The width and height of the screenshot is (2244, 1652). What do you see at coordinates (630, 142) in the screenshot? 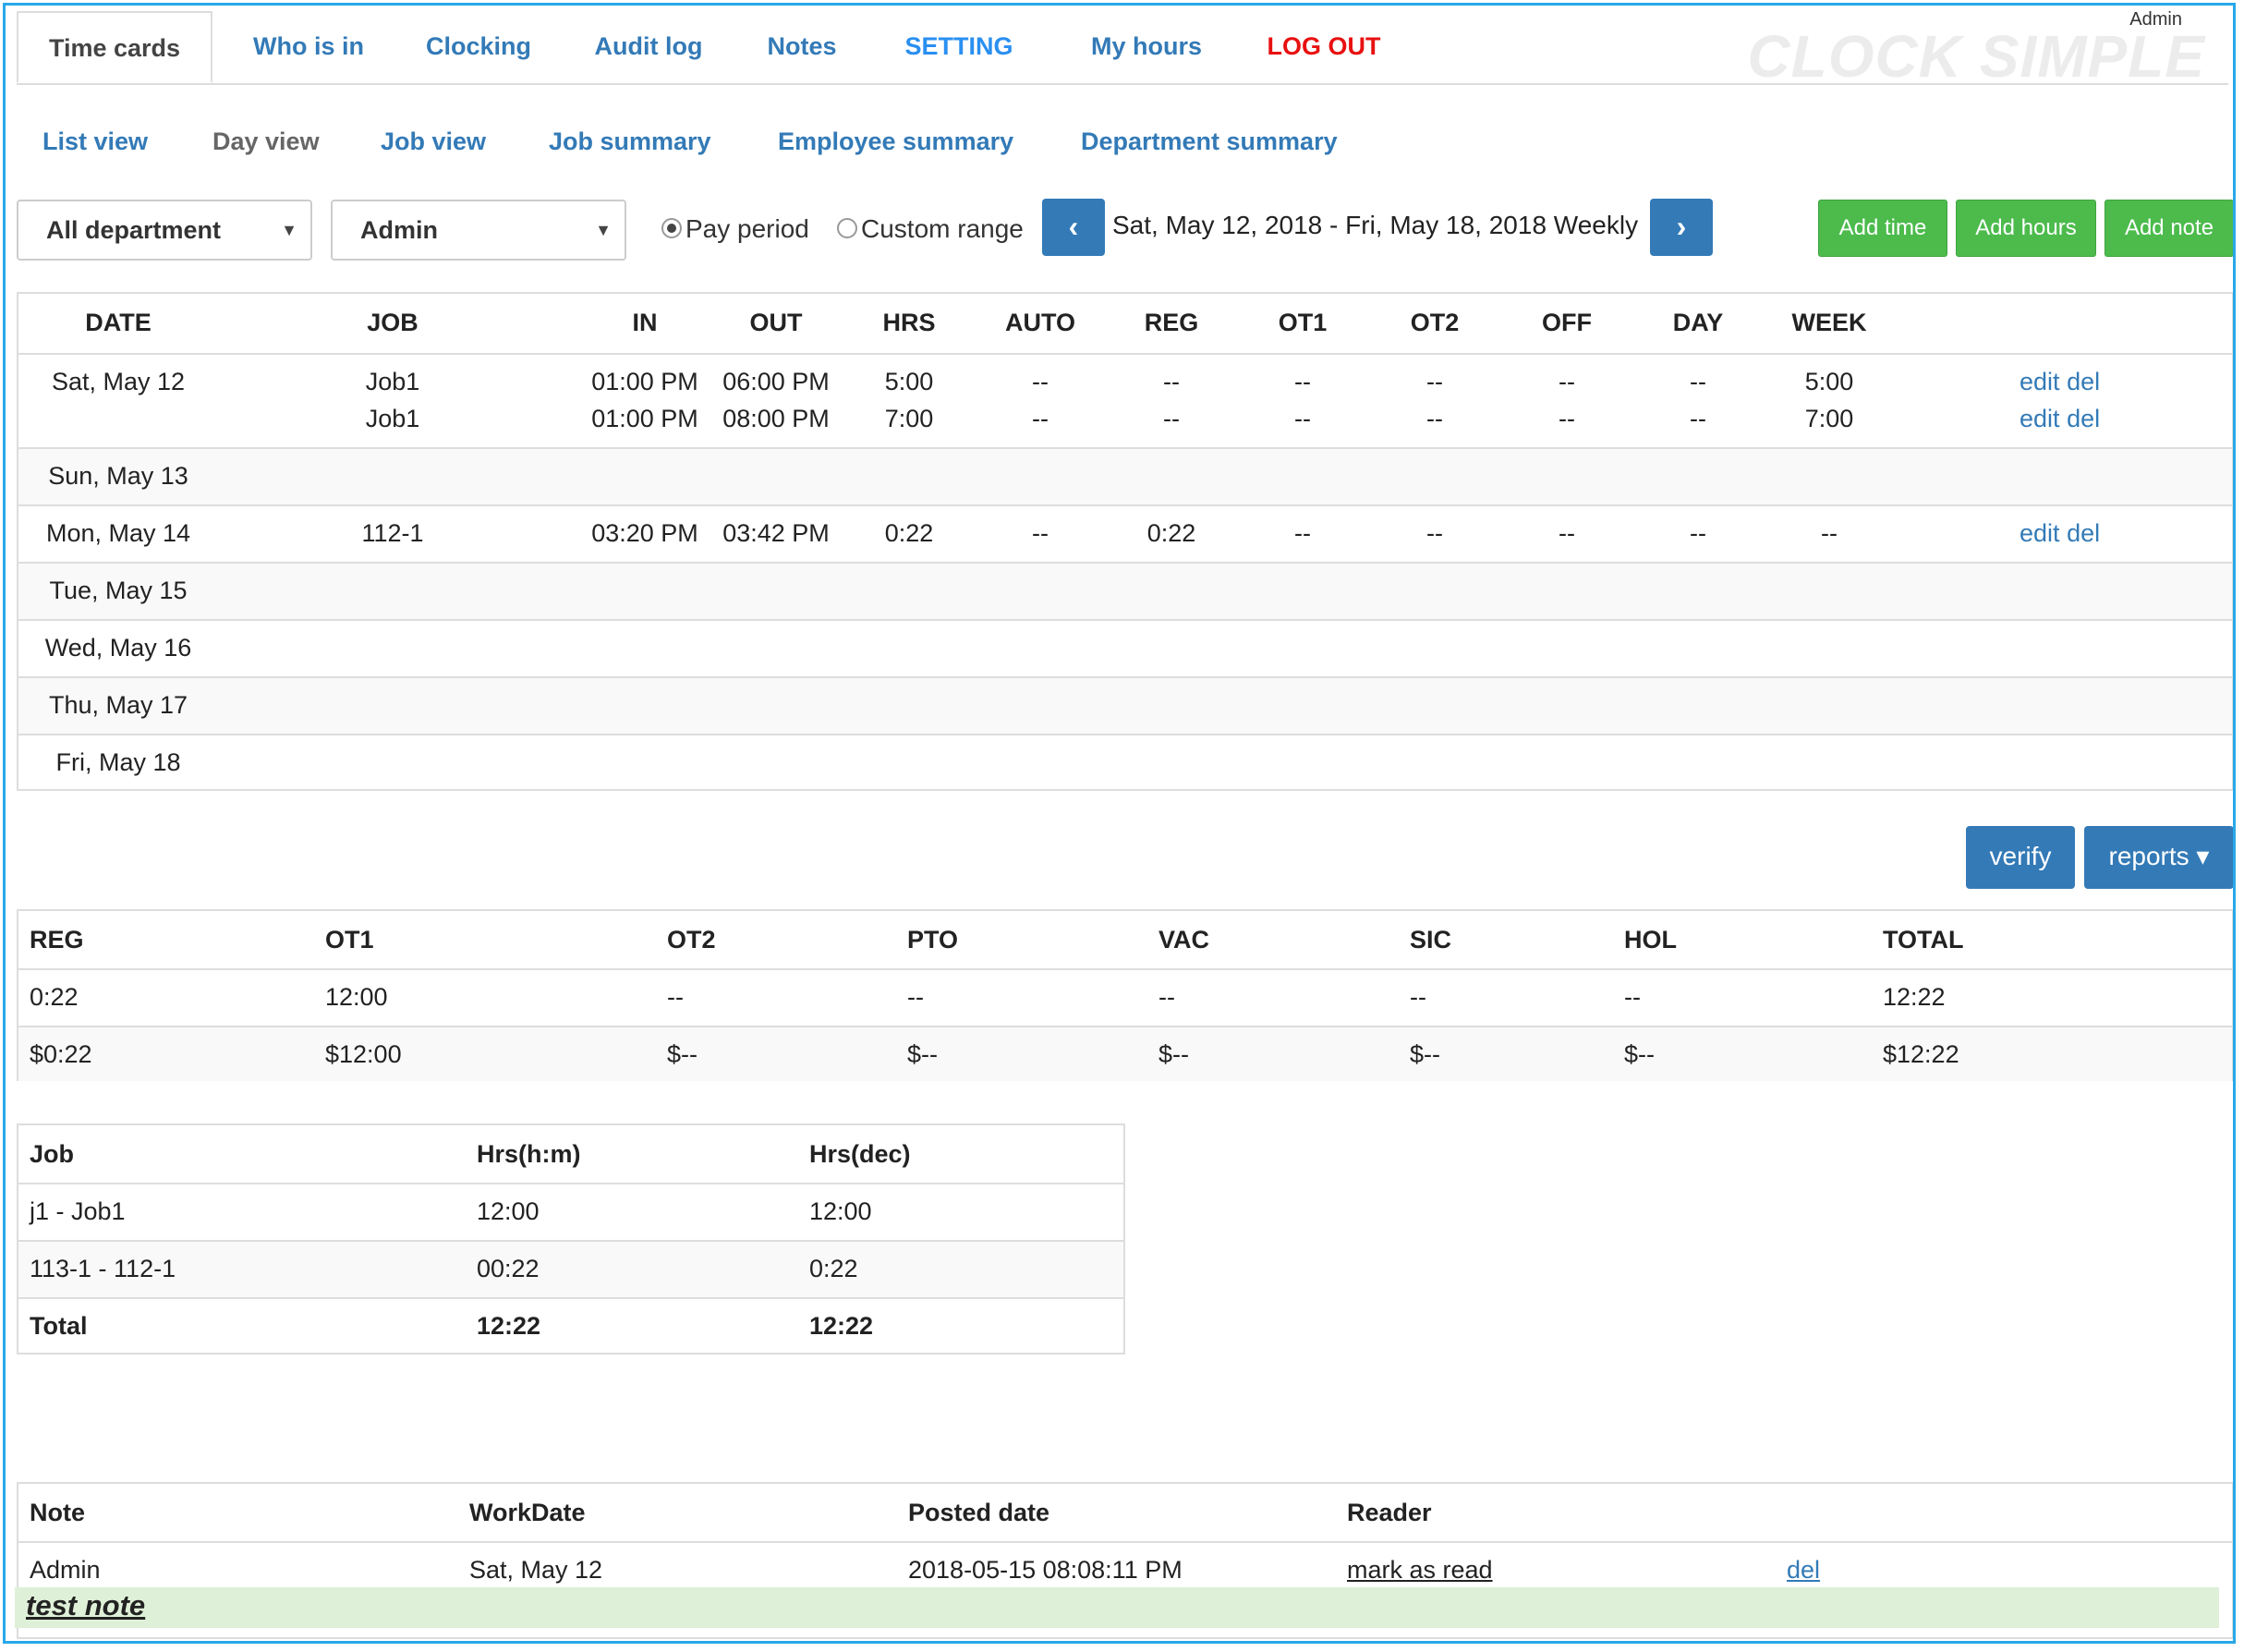
I see `subtab-job-summary: Job summary` at bounding box center [630, 142].